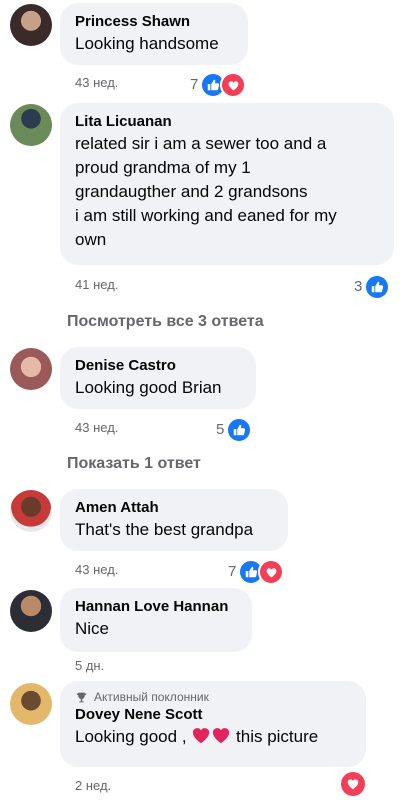 The width and height of the screenshot is (408, 800). Describe the element at coordinates (227, 122) in the screenshot. I see `comment-author: Lita Licuanan` at that location.